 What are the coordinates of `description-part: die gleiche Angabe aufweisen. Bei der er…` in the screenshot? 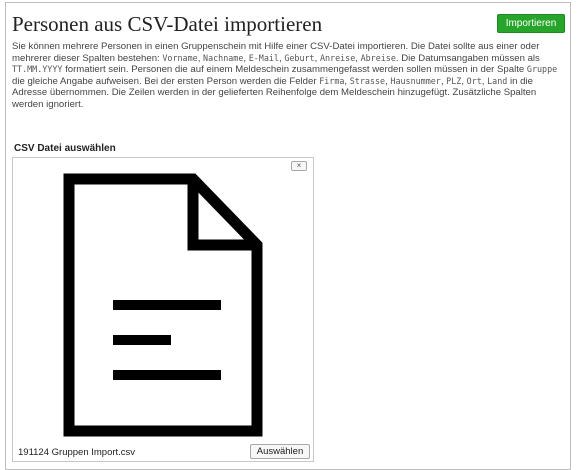 It's located at (166, 81).